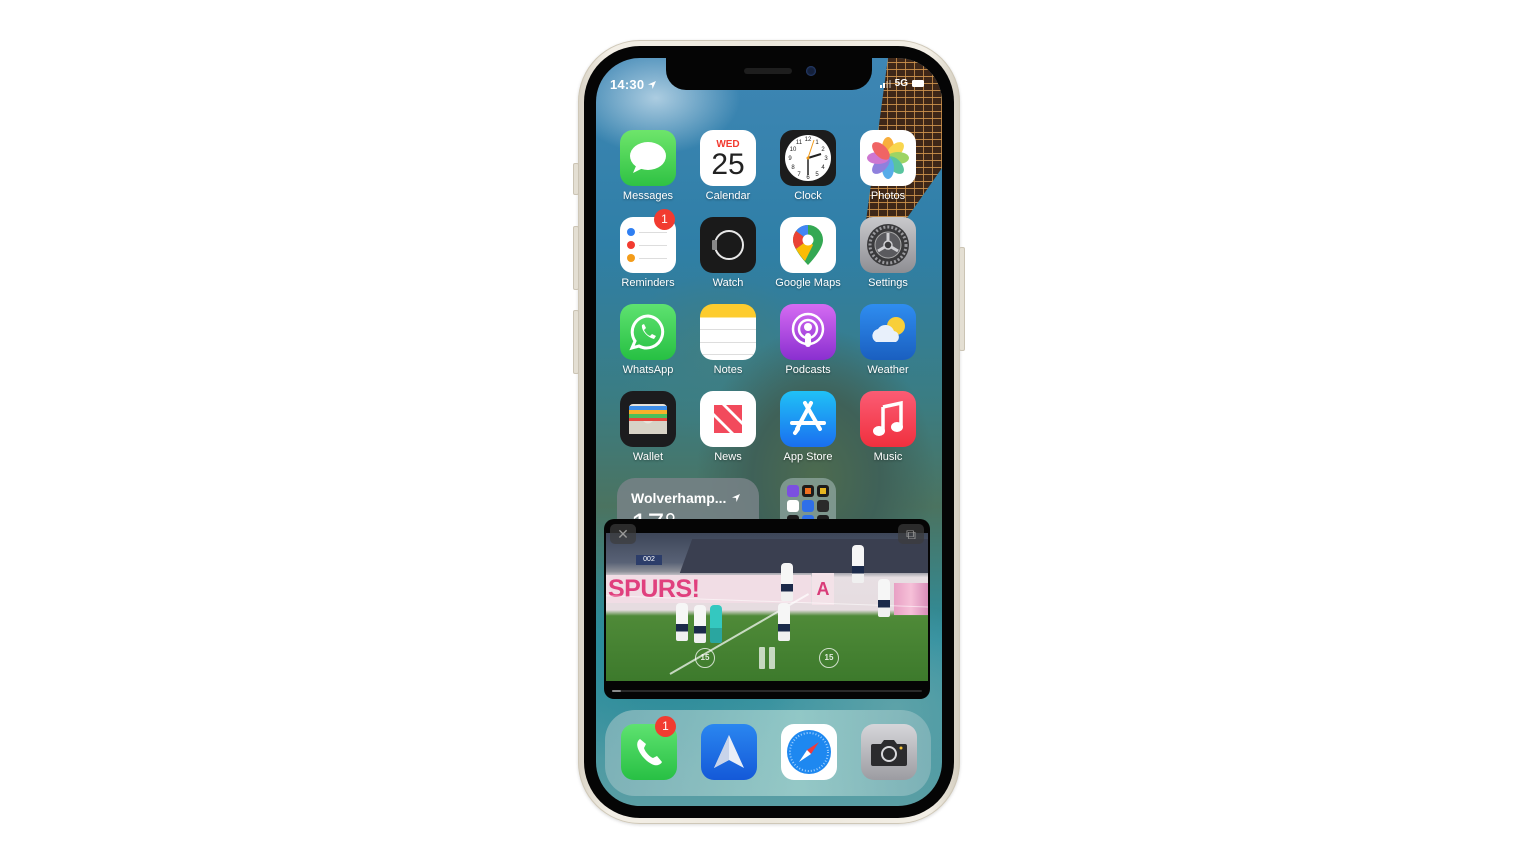 This screenshot has width=1536, height=864. What do you see at coordinates (728, 419) in the screenshot?
I see `news-icon` at bounding box center [728, 419].